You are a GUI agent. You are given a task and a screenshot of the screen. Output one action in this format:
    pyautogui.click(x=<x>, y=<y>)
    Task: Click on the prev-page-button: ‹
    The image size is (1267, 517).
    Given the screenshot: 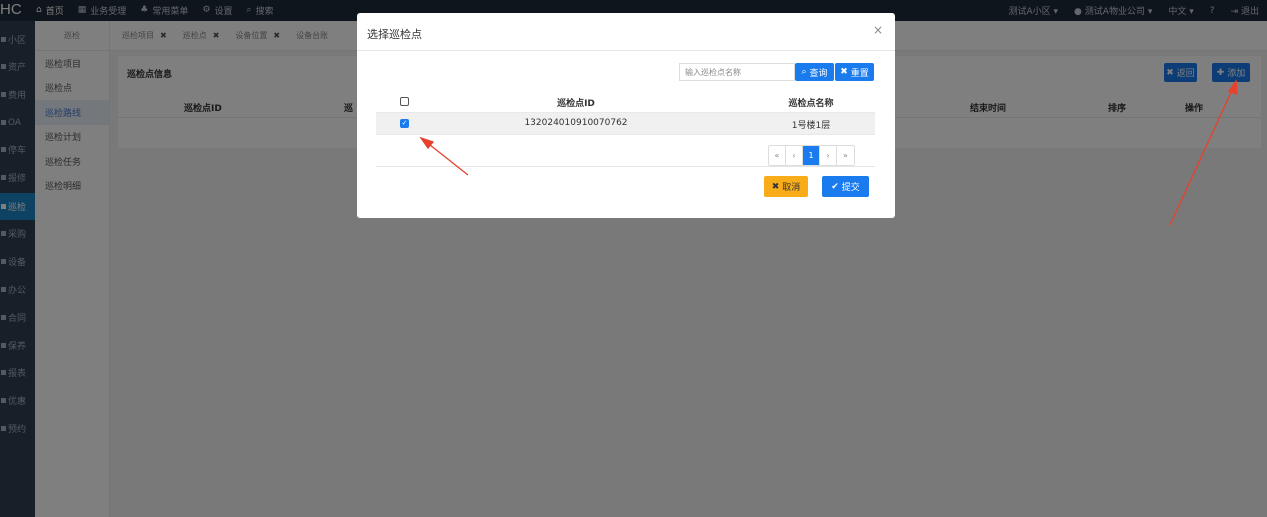 What is the action you would take?
    pyautogui.click(x=794, y=155)
    